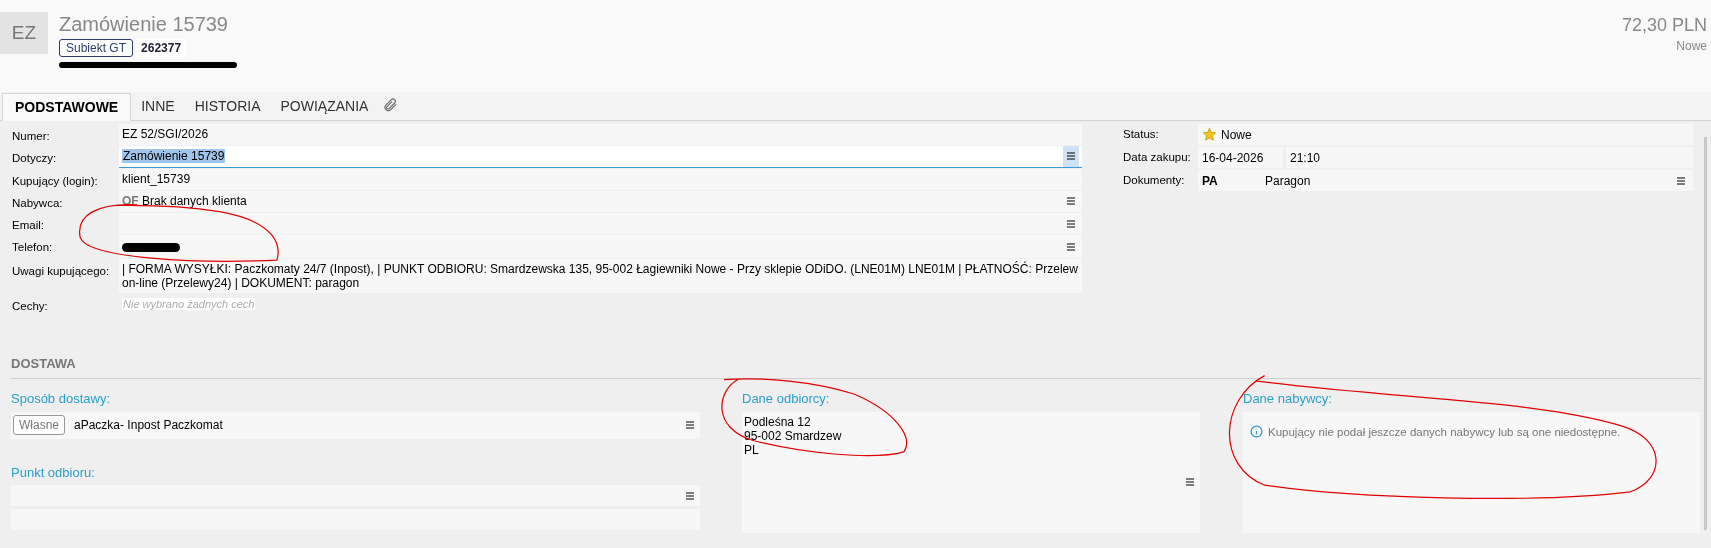 This screenshot has width=1711, height=548. What do you see at coordinates (61, 272) in the screenshot?
I see `field-label: Uwagi kupującego:` at bounding box center [61, 272].